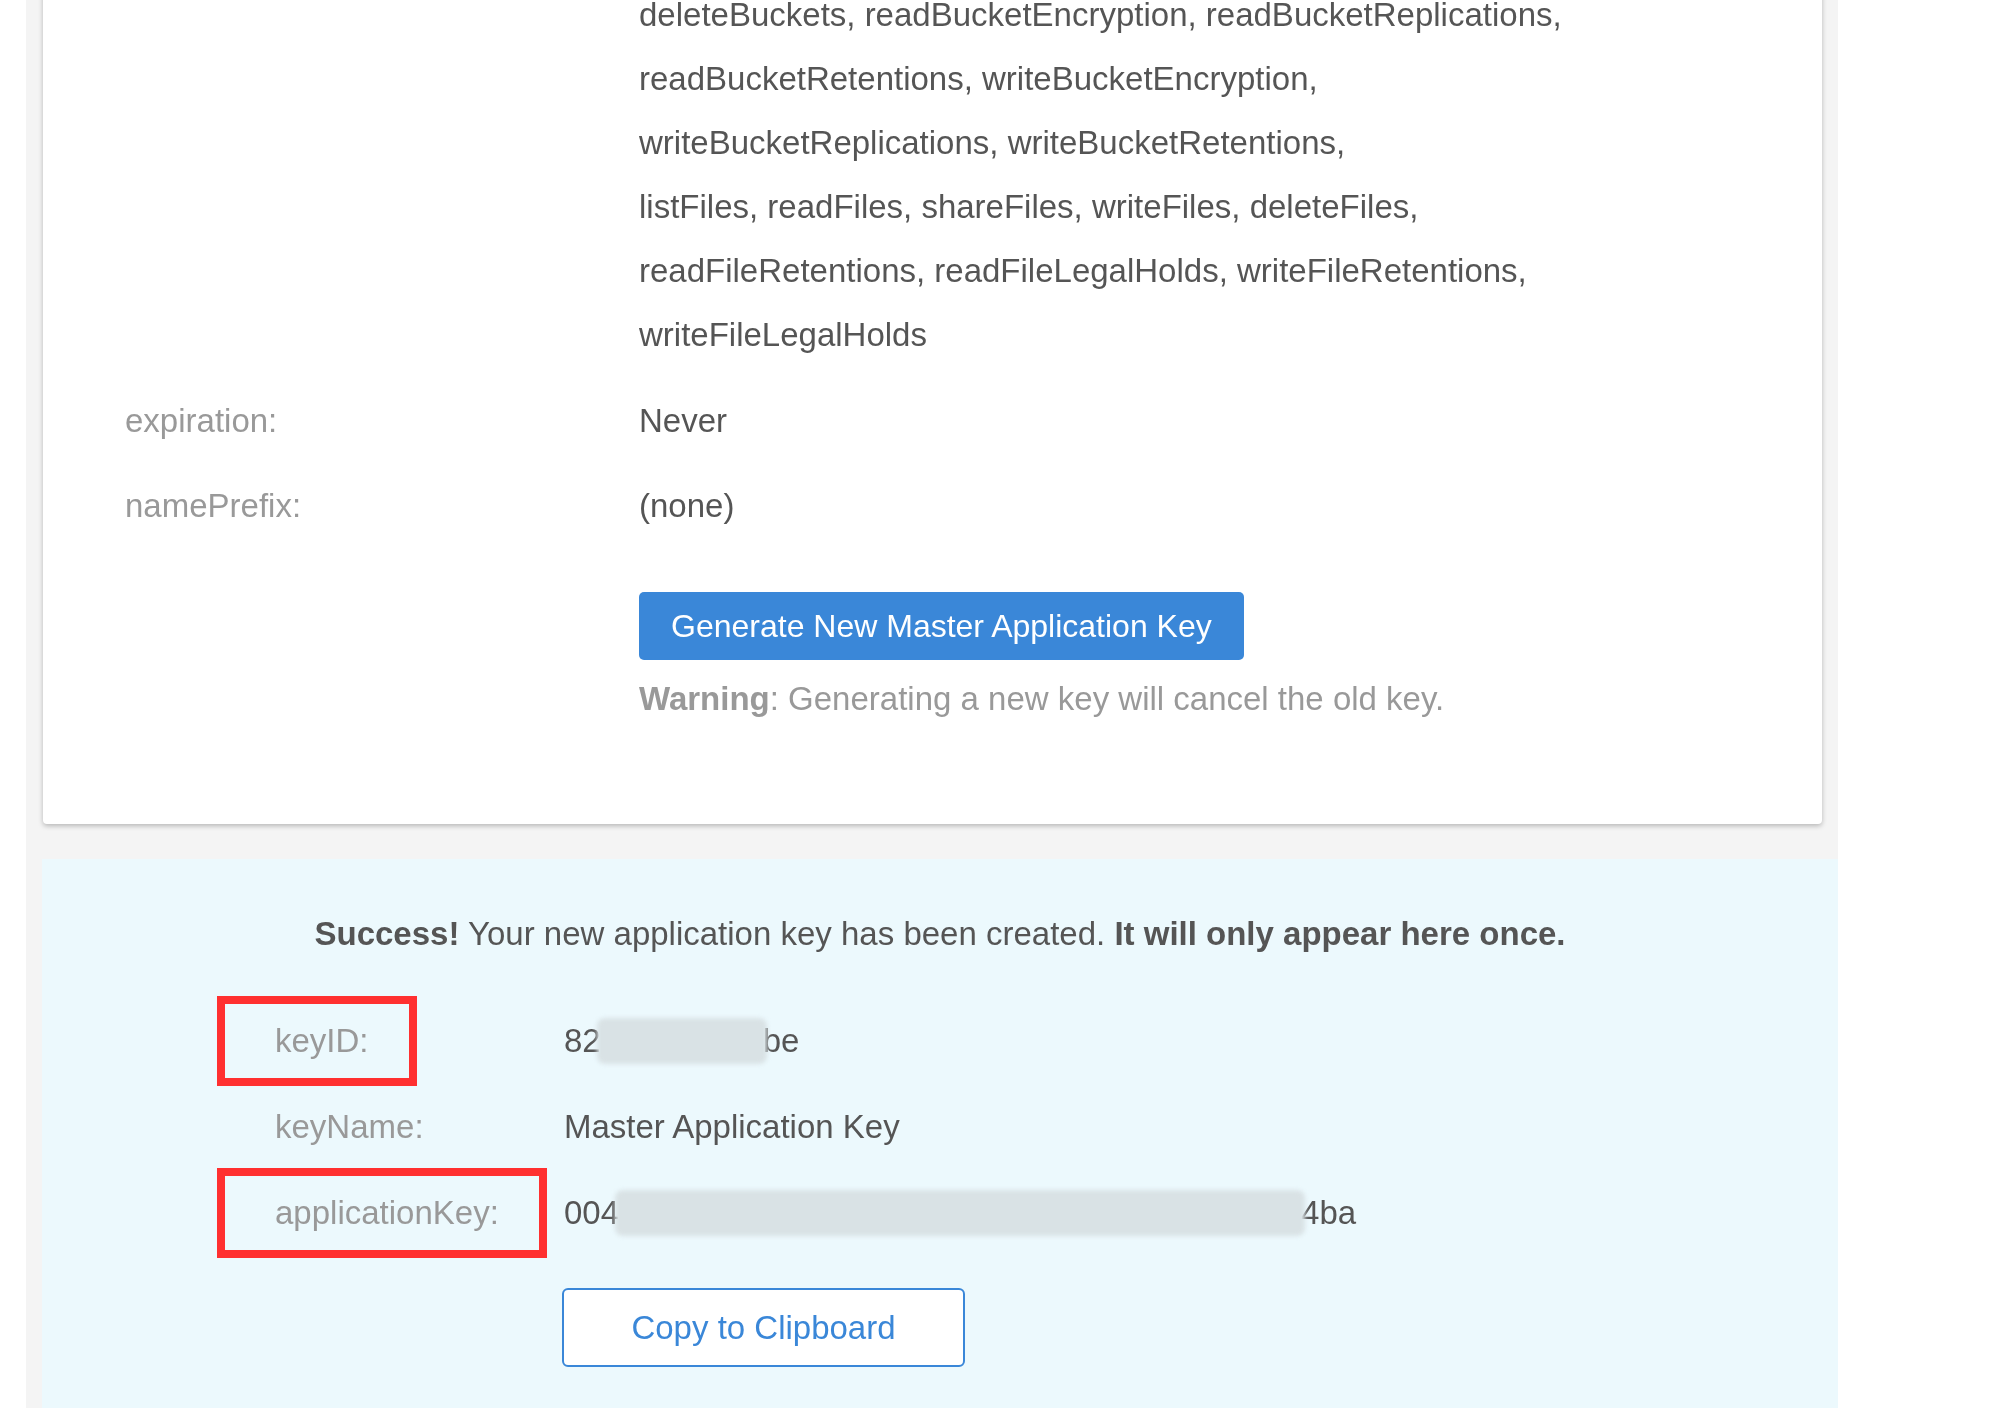  Describe the element at coordinates (941, 626) in the screenshot. I see `generate-key-button: Generate New Master Application Key` at that location.